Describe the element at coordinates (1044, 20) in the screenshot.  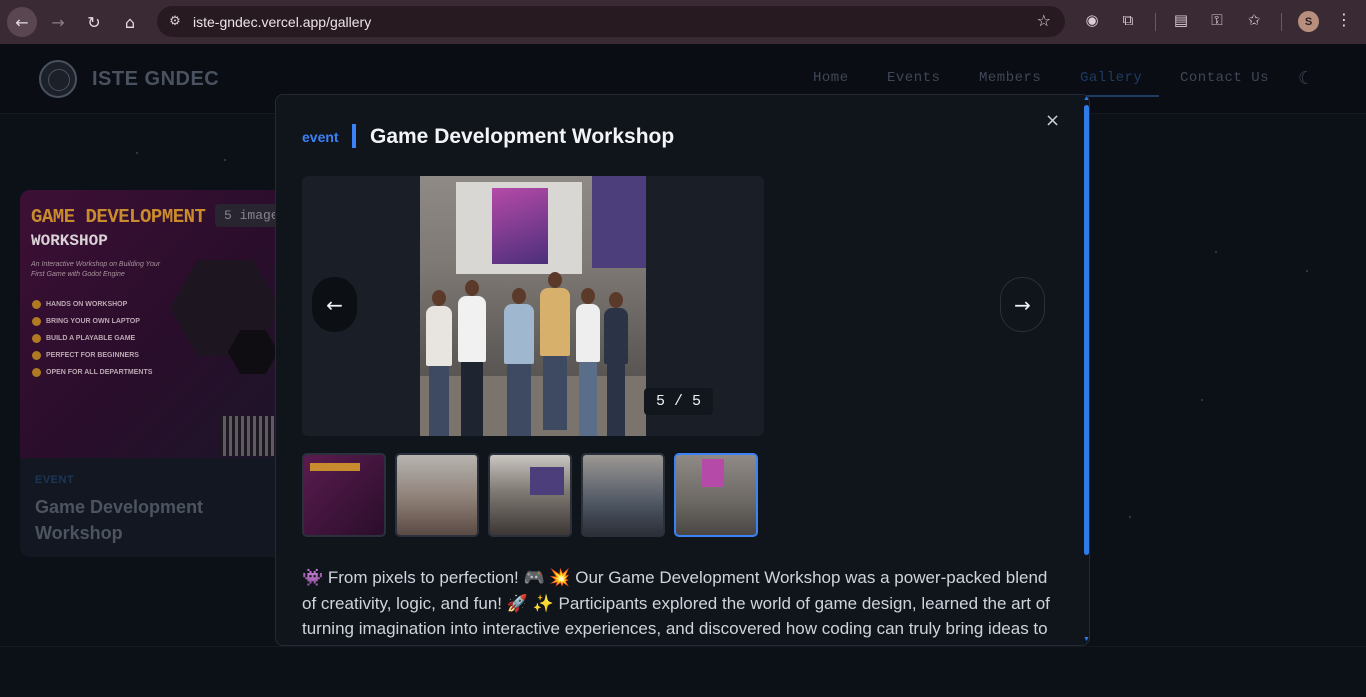
I see `bookmark-star-icon: ☆` at that location.